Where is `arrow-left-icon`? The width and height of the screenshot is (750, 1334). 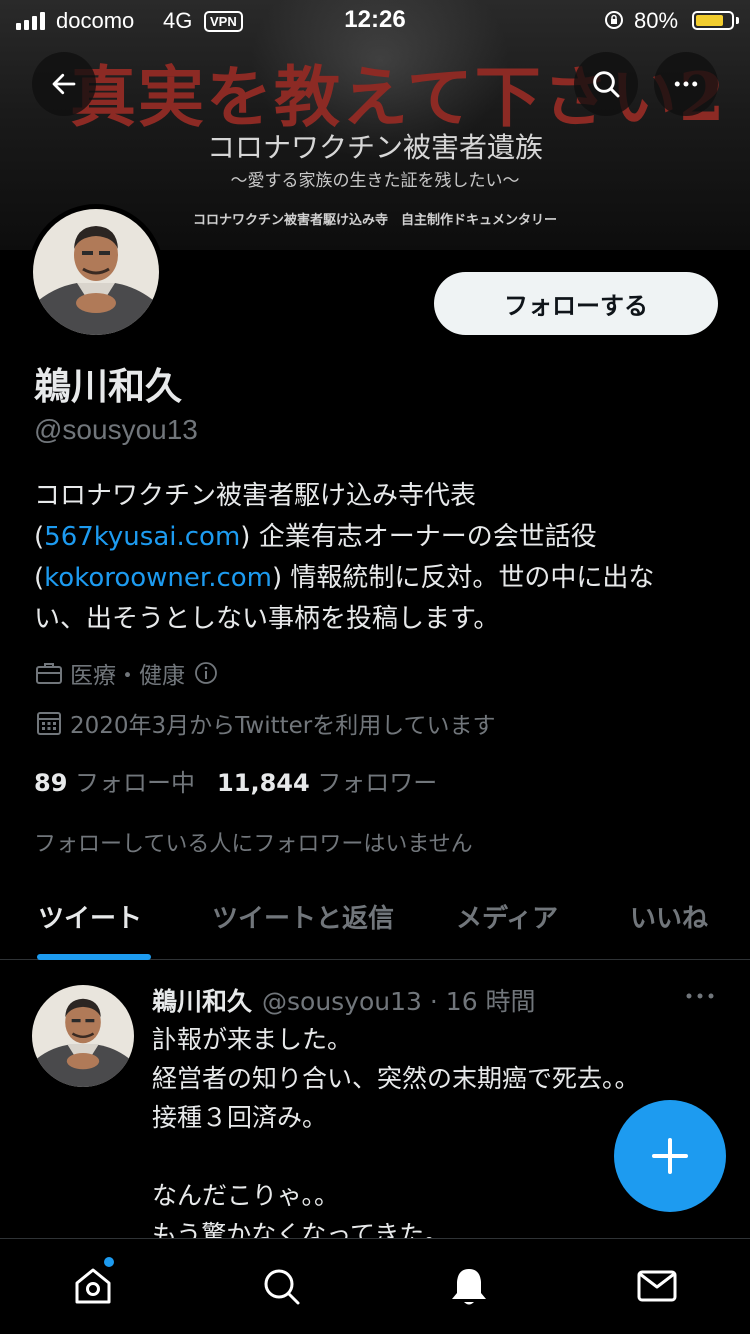
arrow-left-icon is located at coordinates (64, 84).